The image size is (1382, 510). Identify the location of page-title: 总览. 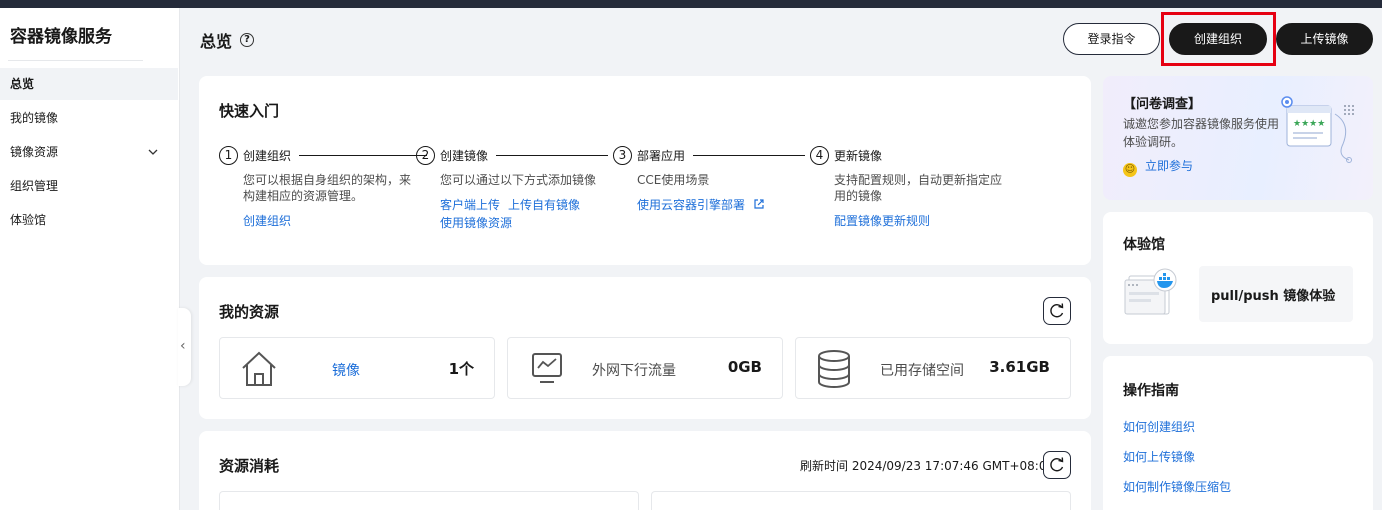
(216, 41).